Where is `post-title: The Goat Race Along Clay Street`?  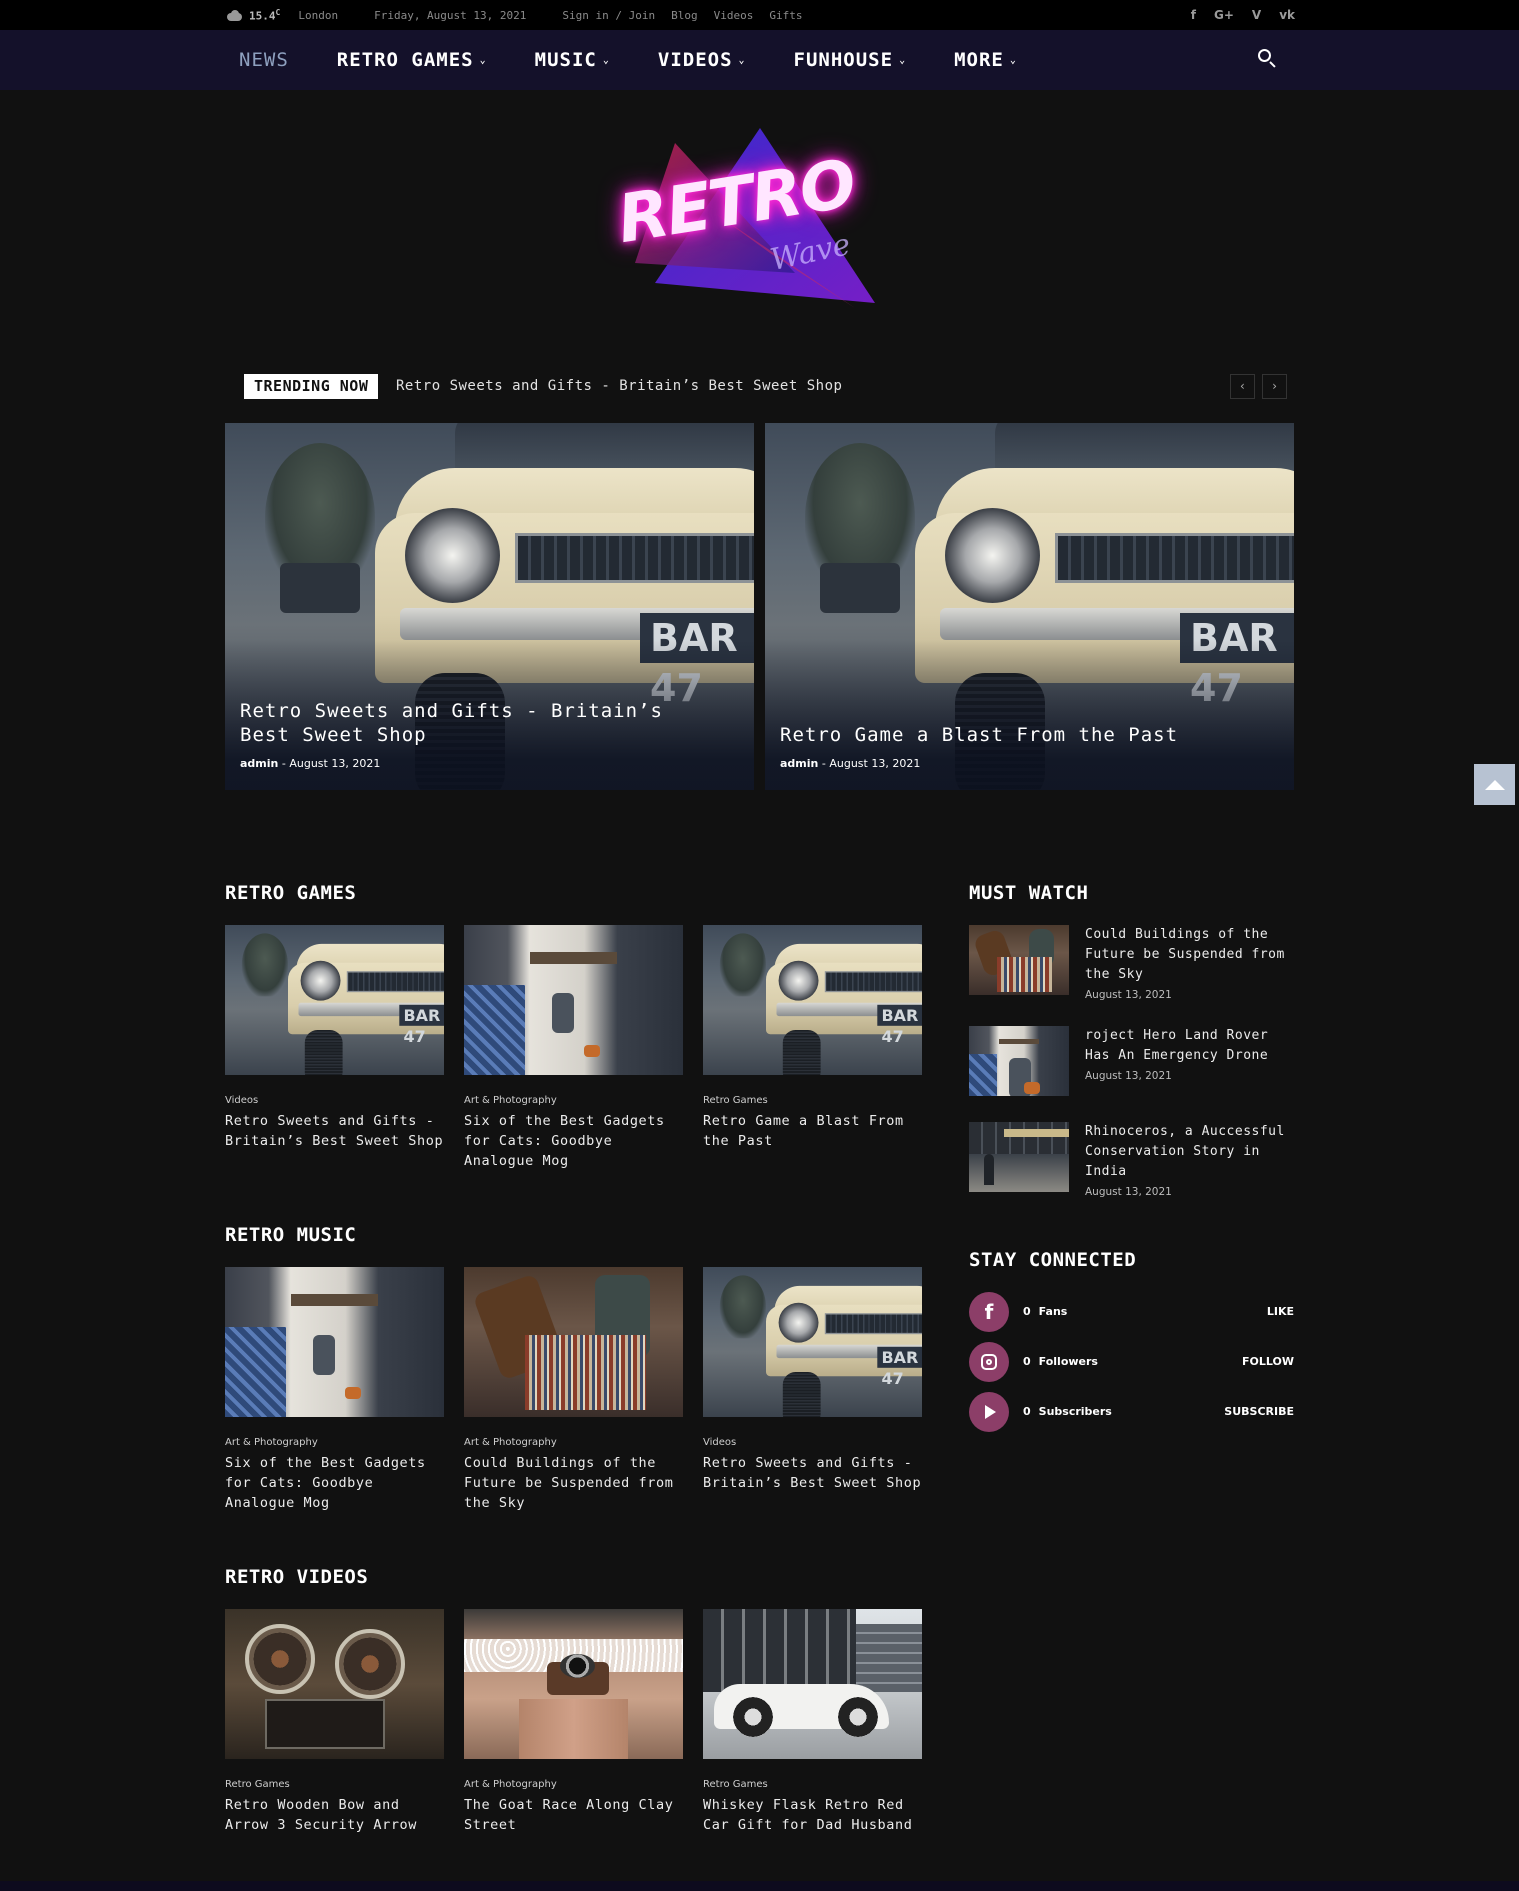 post-title: The Goat Race Along Clay Street is located at coordinates (573, 1815).